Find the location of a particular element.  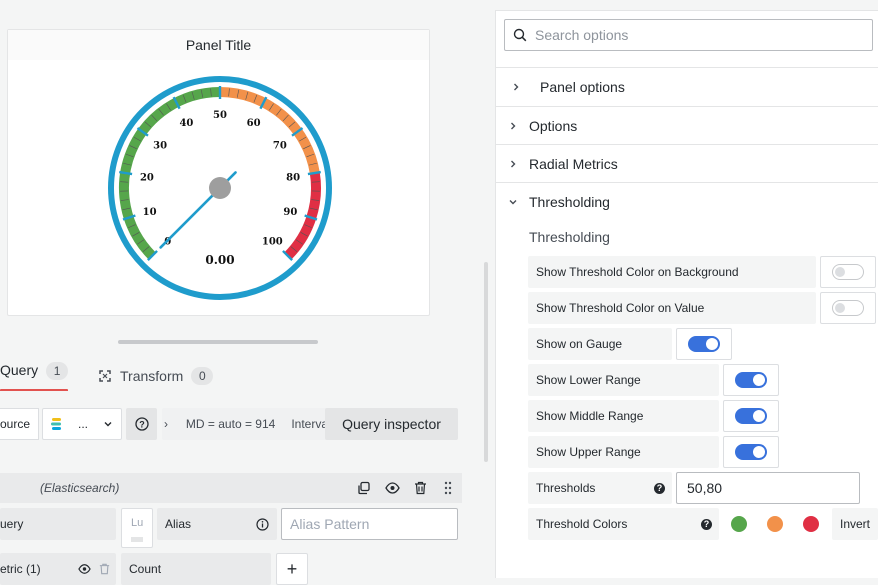

transform-icon is located at coordinates (105, 376).